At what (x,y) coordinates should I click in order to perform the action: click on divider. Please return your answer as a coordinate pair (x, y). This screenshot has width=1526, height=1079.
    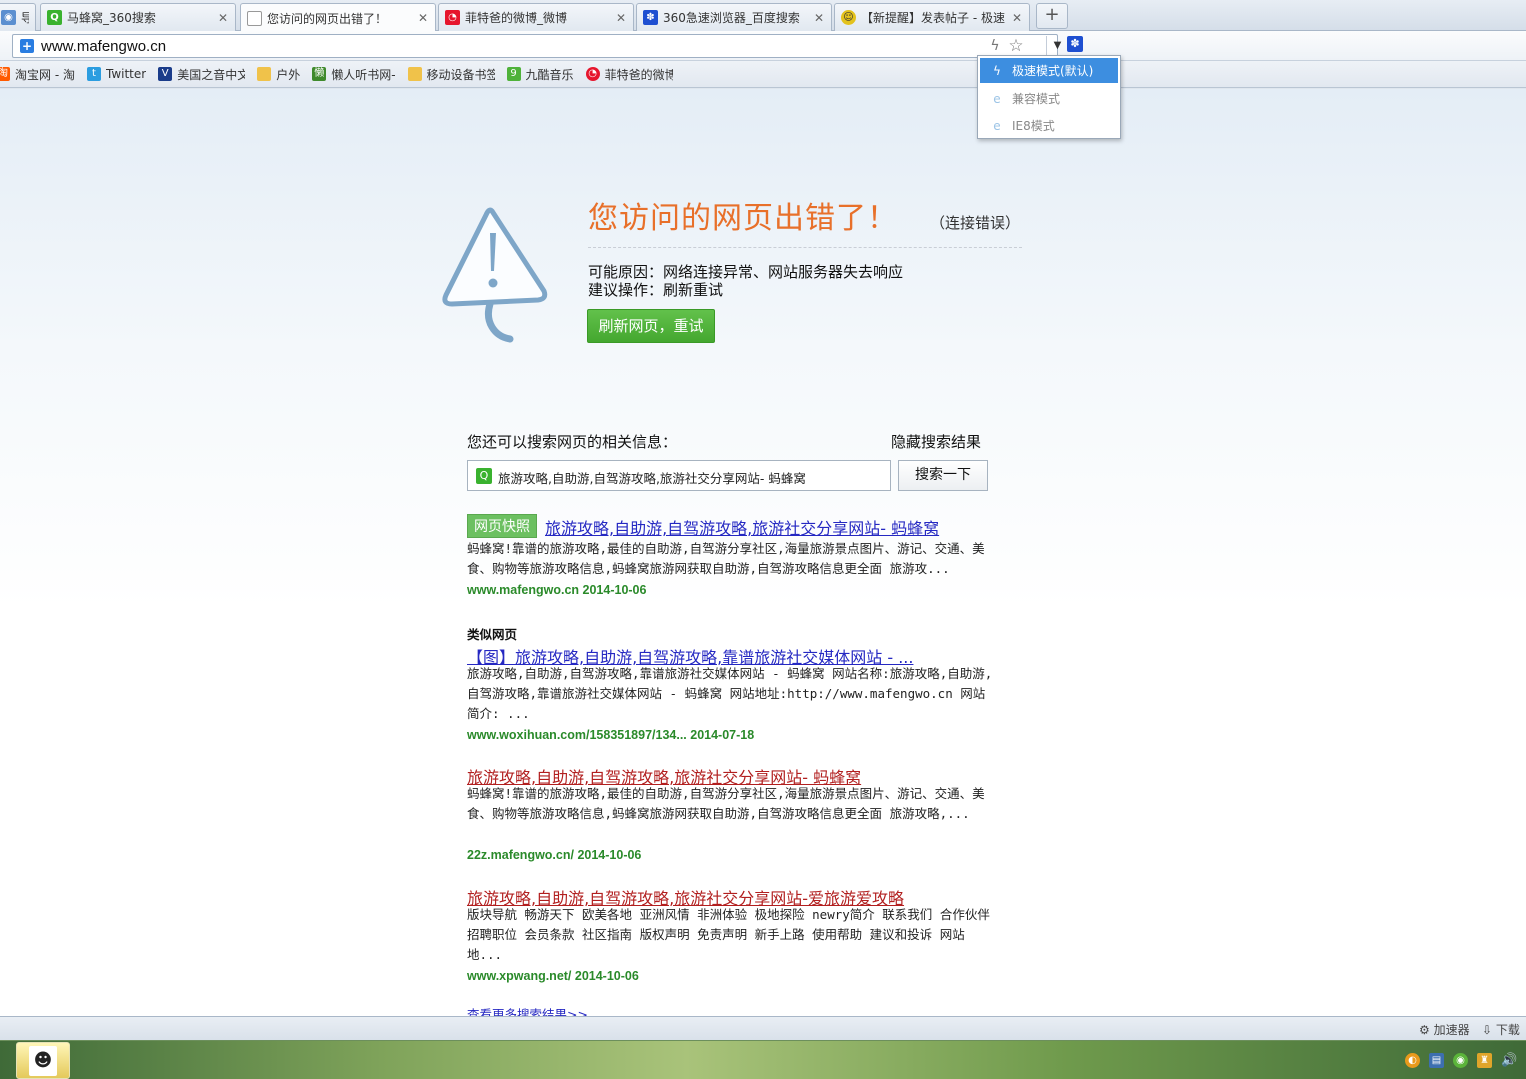
    Looking at the image, I should click on (805, 247).